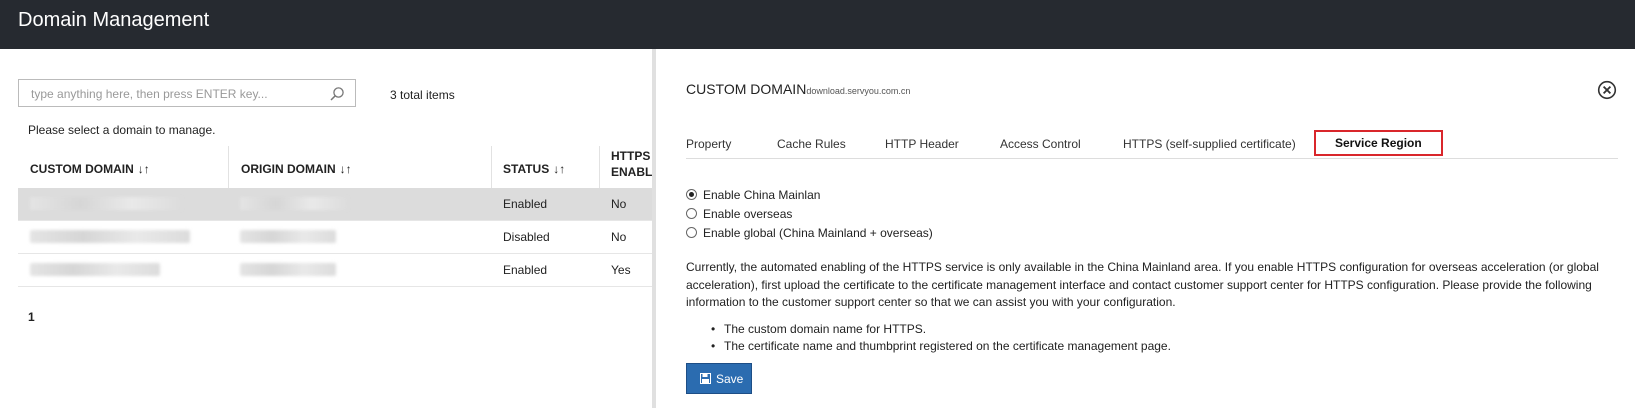  What do you see at coordinates (817, 24) in the screenshot?
I see `top-bar: Domain Management` at bounding box center [817, 24].